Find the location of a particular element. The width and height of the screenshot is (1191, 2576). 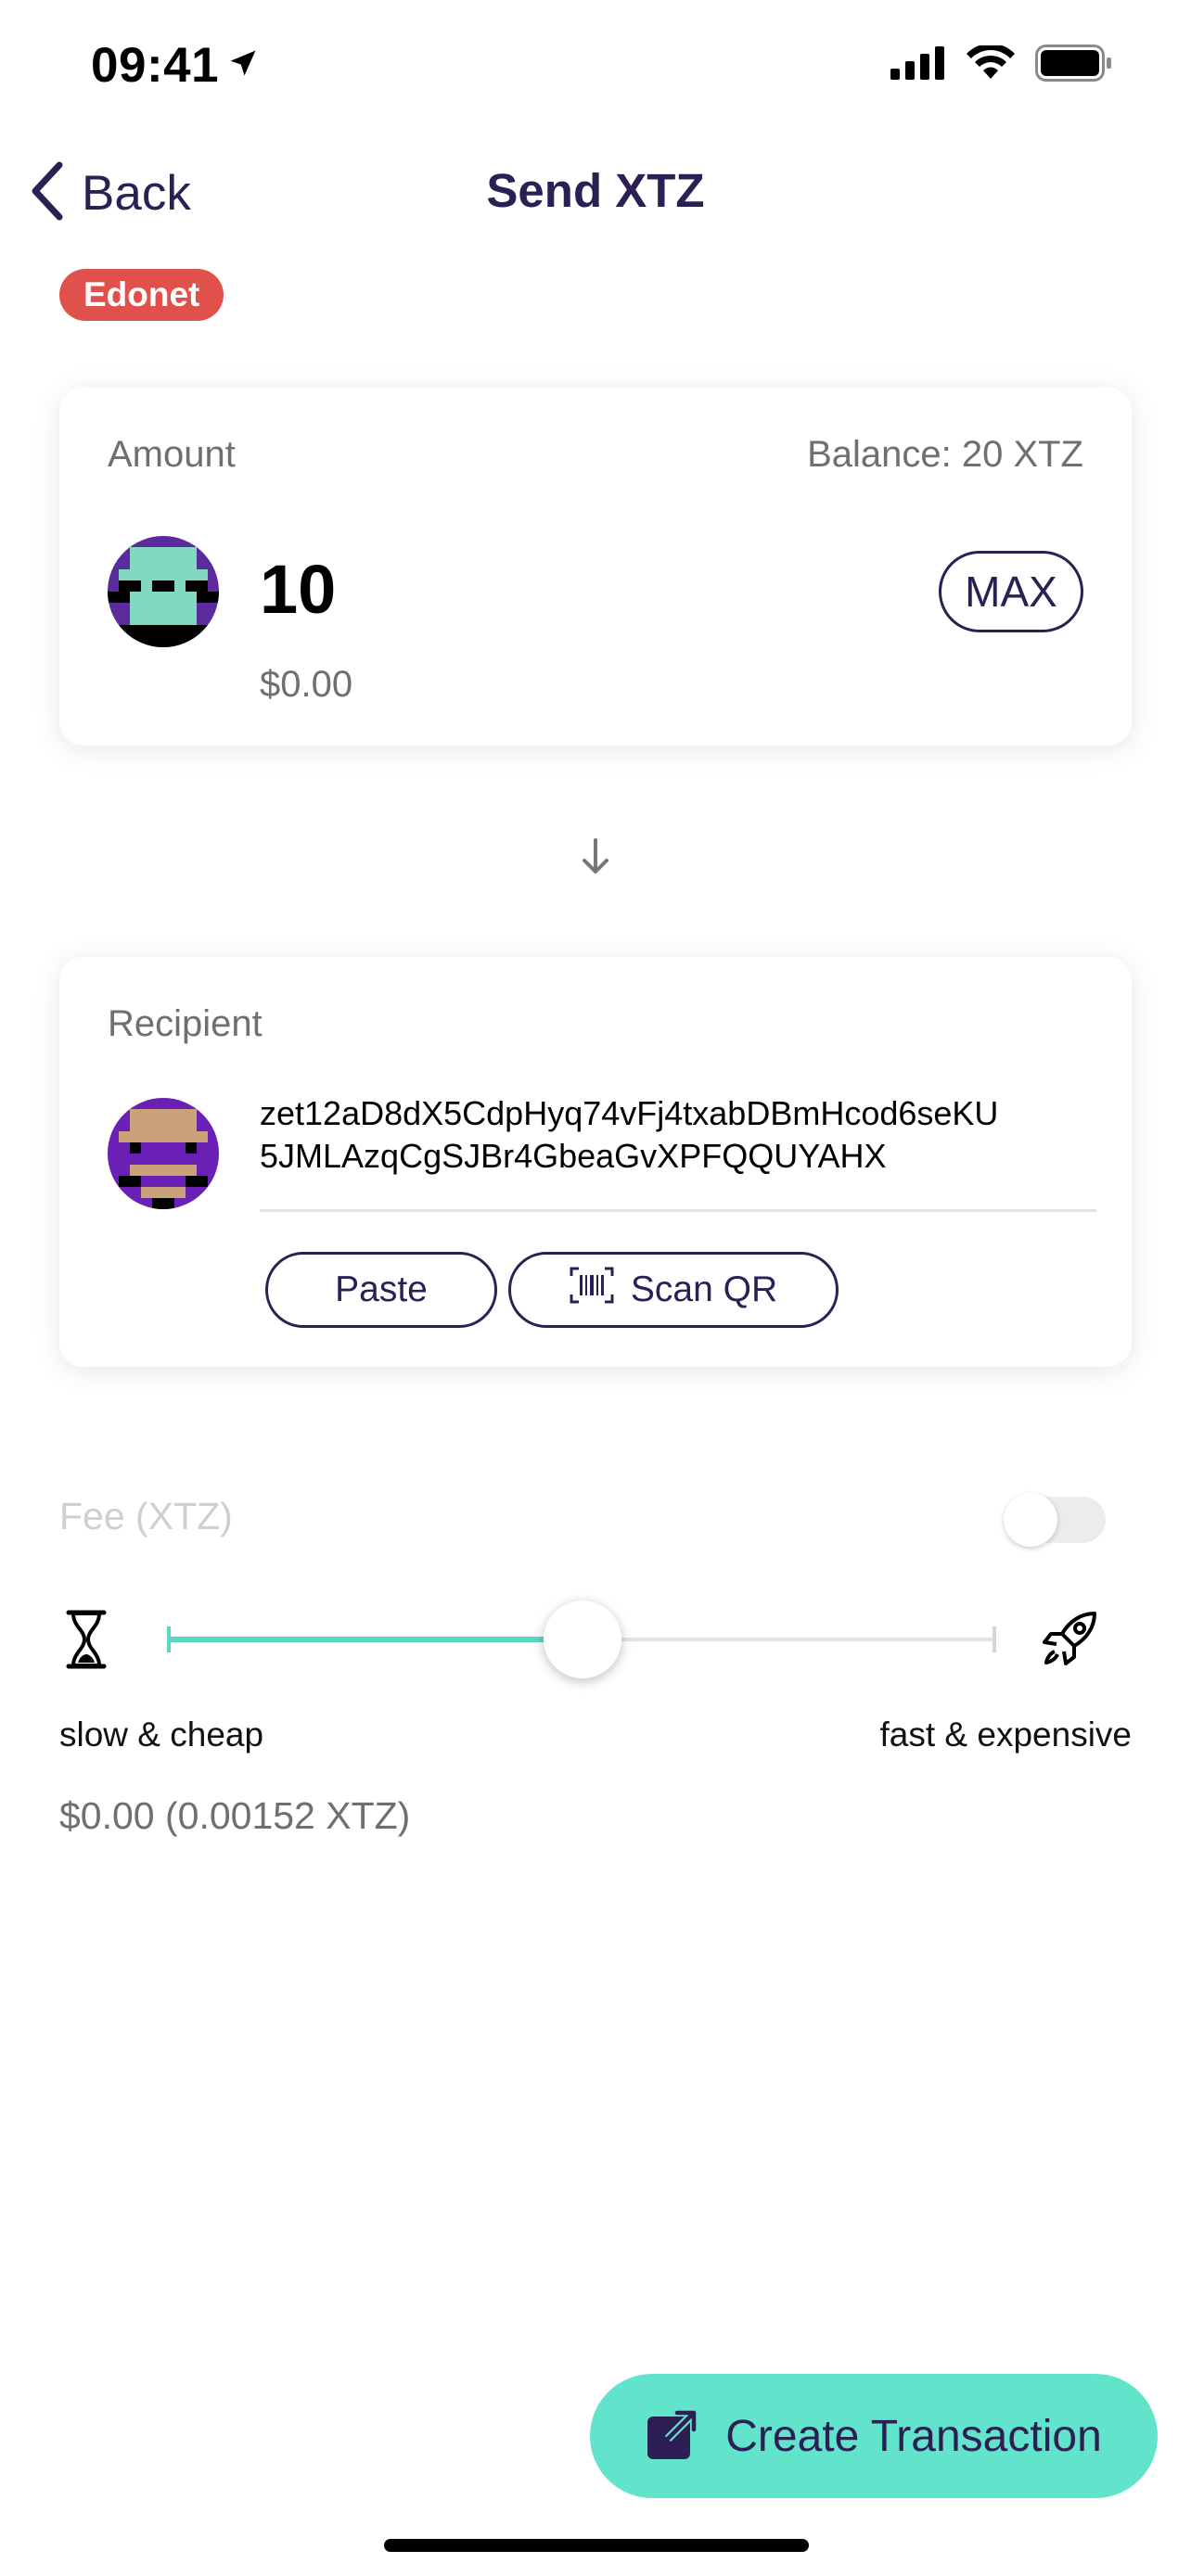

fee-label: Fee (XTZ) is located at coordinates (146, 1516).